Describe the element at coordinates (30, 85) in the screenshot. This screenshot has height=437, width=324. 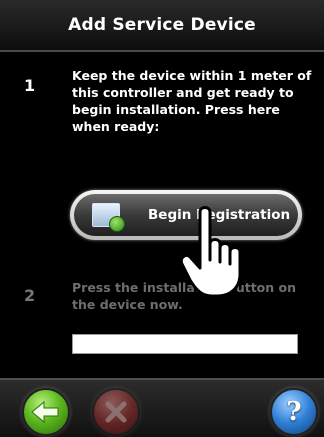
I see `step-1-number: 1` at that location.